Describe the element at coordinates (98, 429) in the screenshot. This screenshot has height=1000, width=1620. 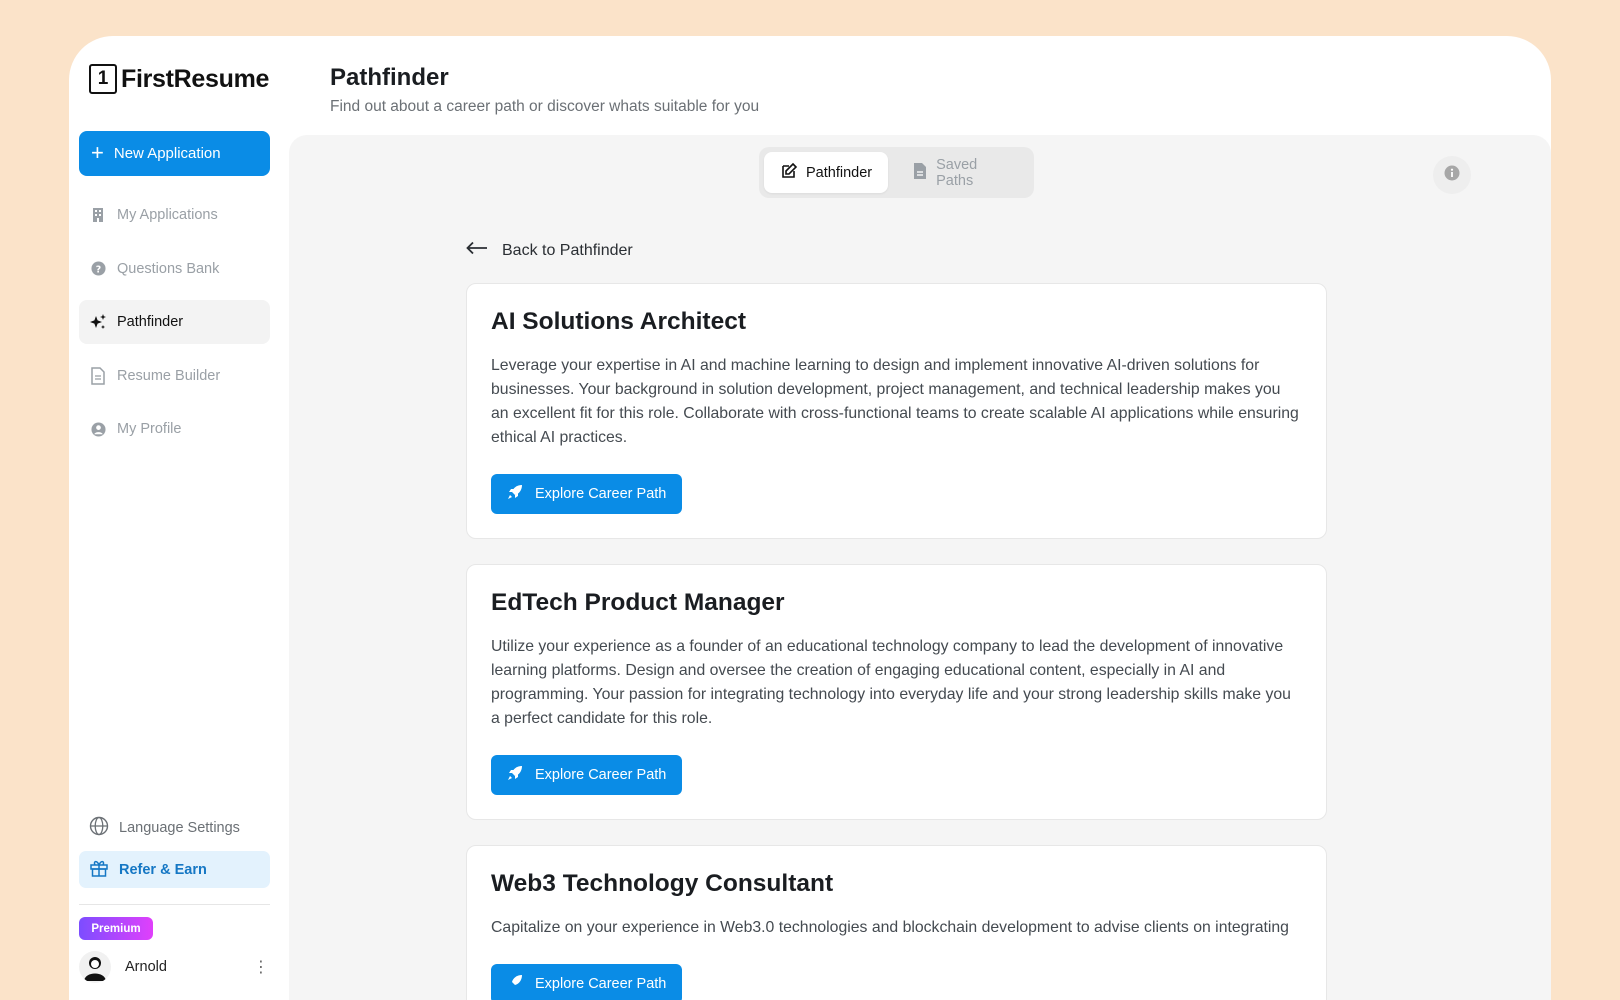
I see `user-circle-icon` at that location.